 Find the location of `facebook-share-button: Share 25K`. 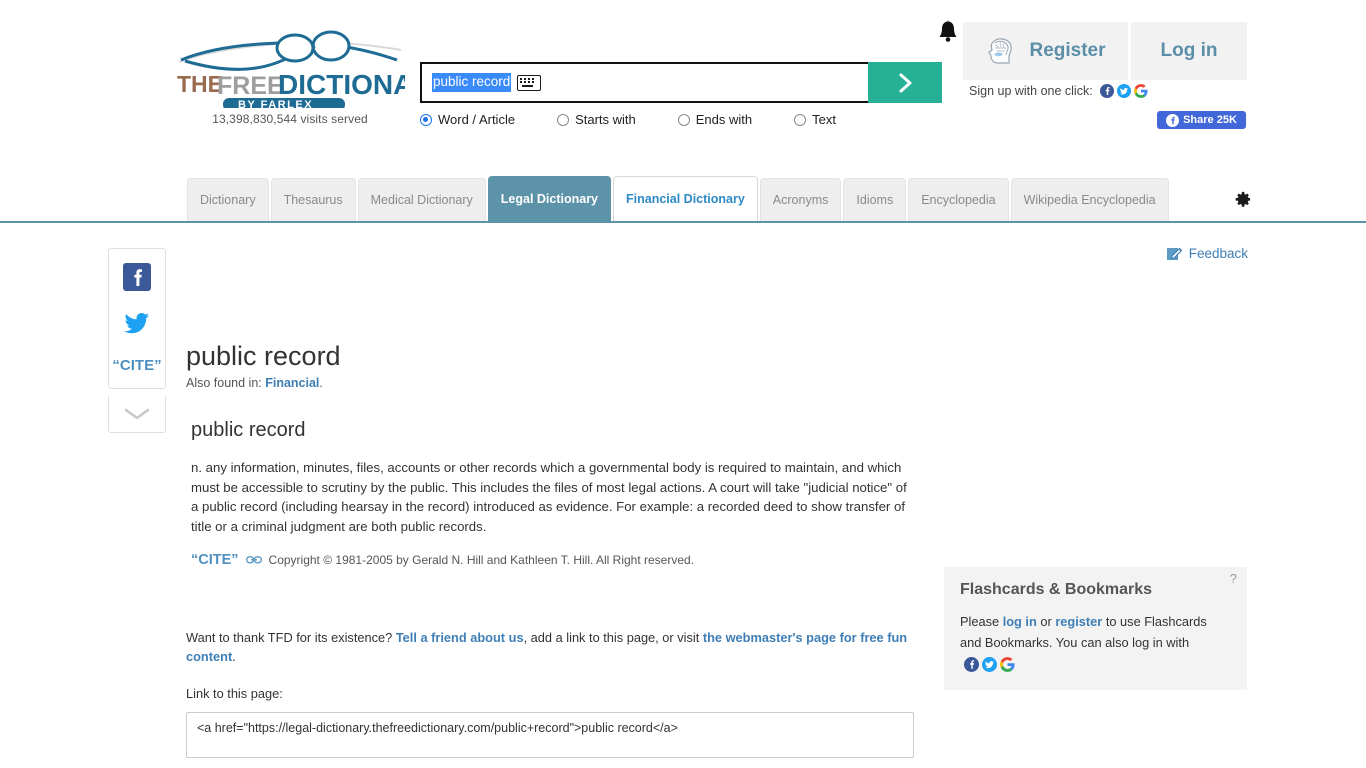

facebook-share-button: Share 25K is located at coordinates (1201, 120).